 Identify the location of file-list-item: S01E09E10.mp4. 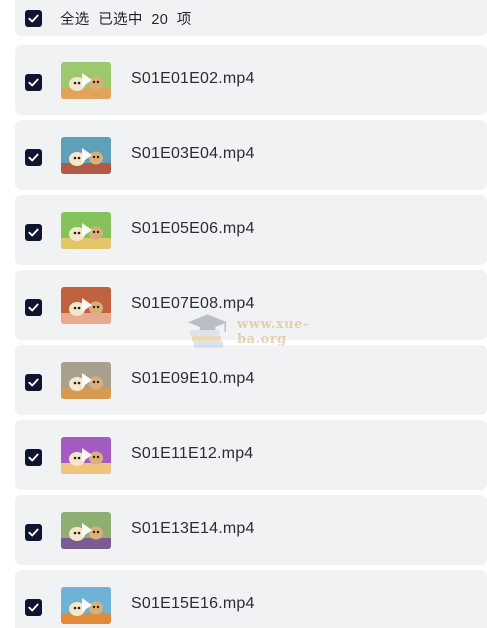
(251, 380).